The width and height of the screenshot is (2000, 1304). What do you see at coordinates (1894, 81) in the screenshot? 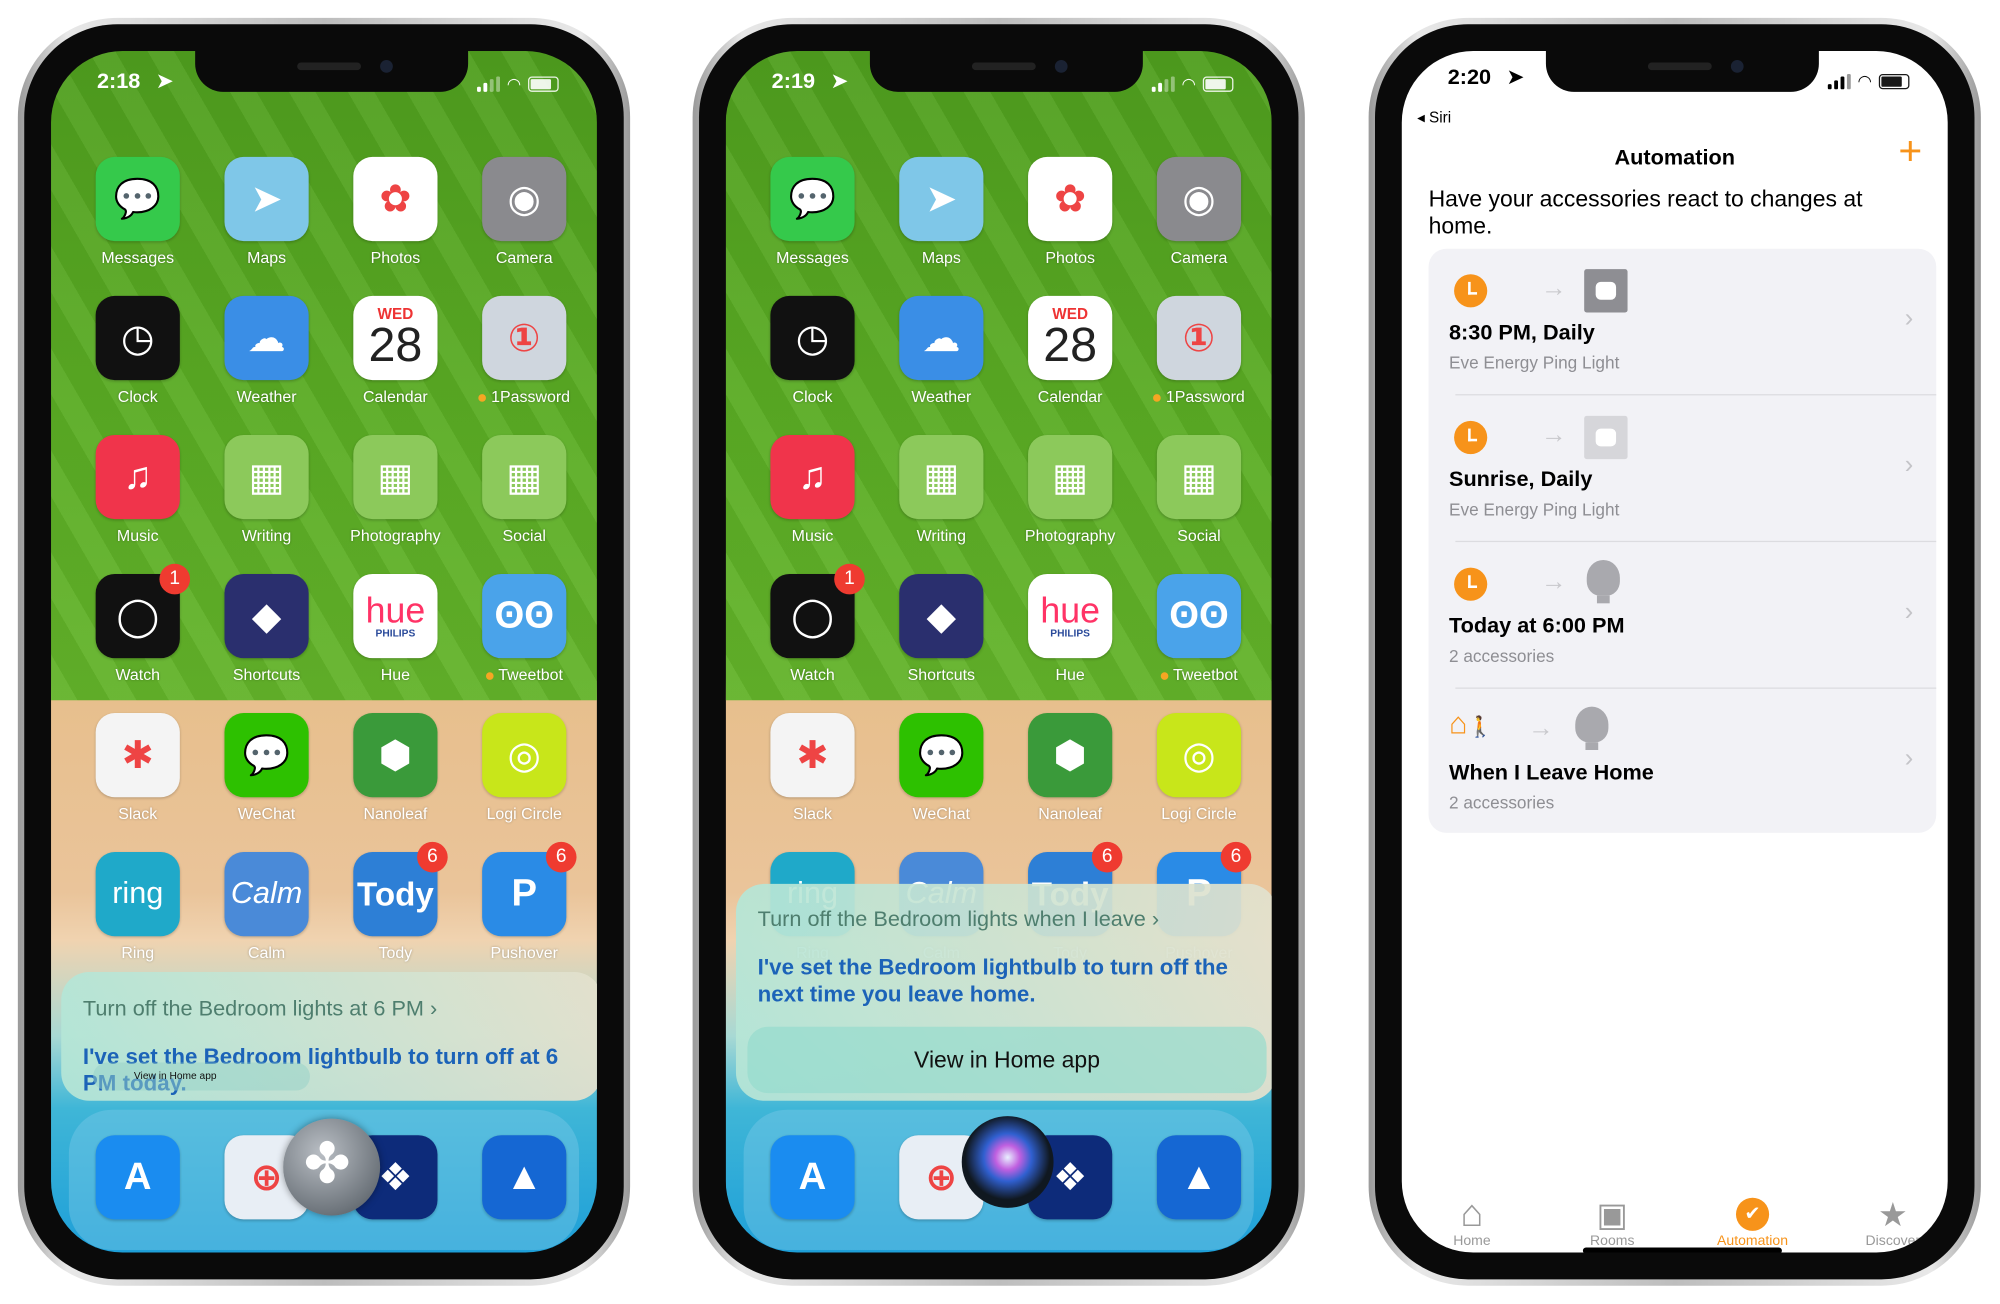
I see `battery-icon` at bounding box center [1894, 81].